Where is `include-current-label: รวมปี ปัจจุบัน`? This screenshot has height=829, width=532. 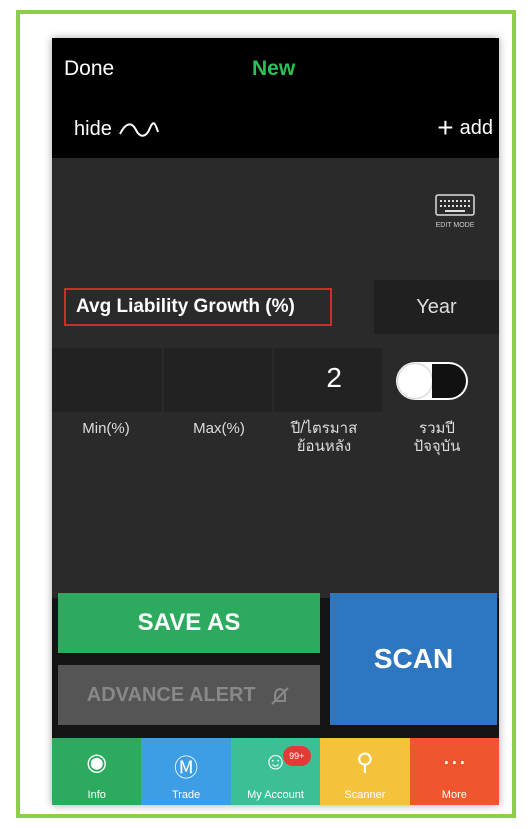
include-current-label: รวมปี ปัจจุบัน is located at coordinates (437, 438).